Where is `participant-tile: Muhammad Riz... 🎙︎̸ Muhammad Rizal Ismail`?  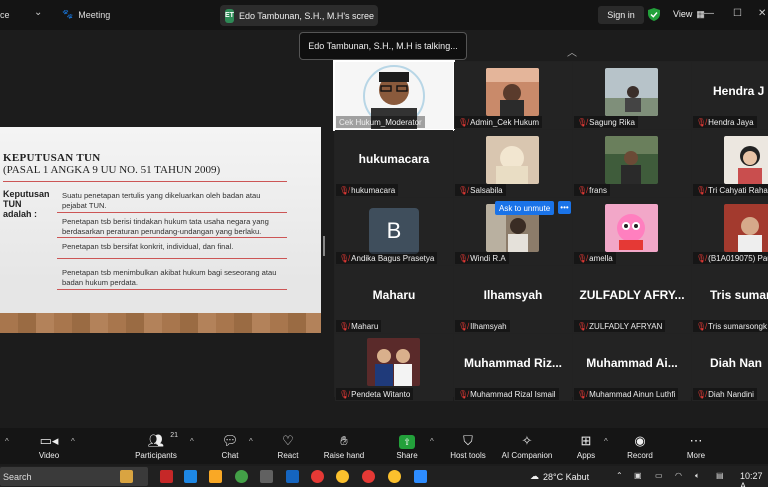
participant-tile: Muhammad Riz... 🎙︎̸ Muhammad Rizal Ismail is located at coordinates (513, 367).